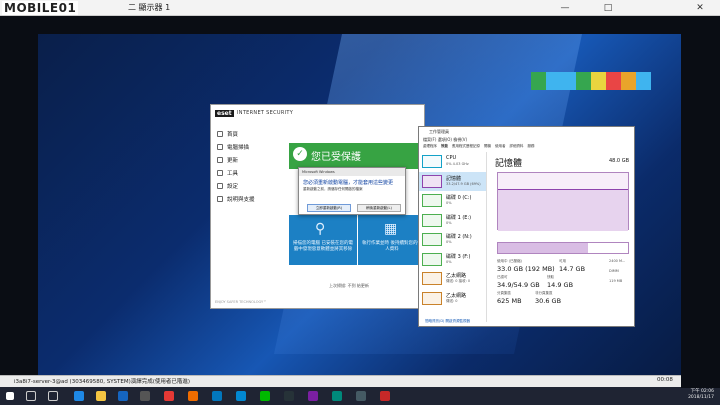  I want to click on nav-label: 工具, so click(233, 173).